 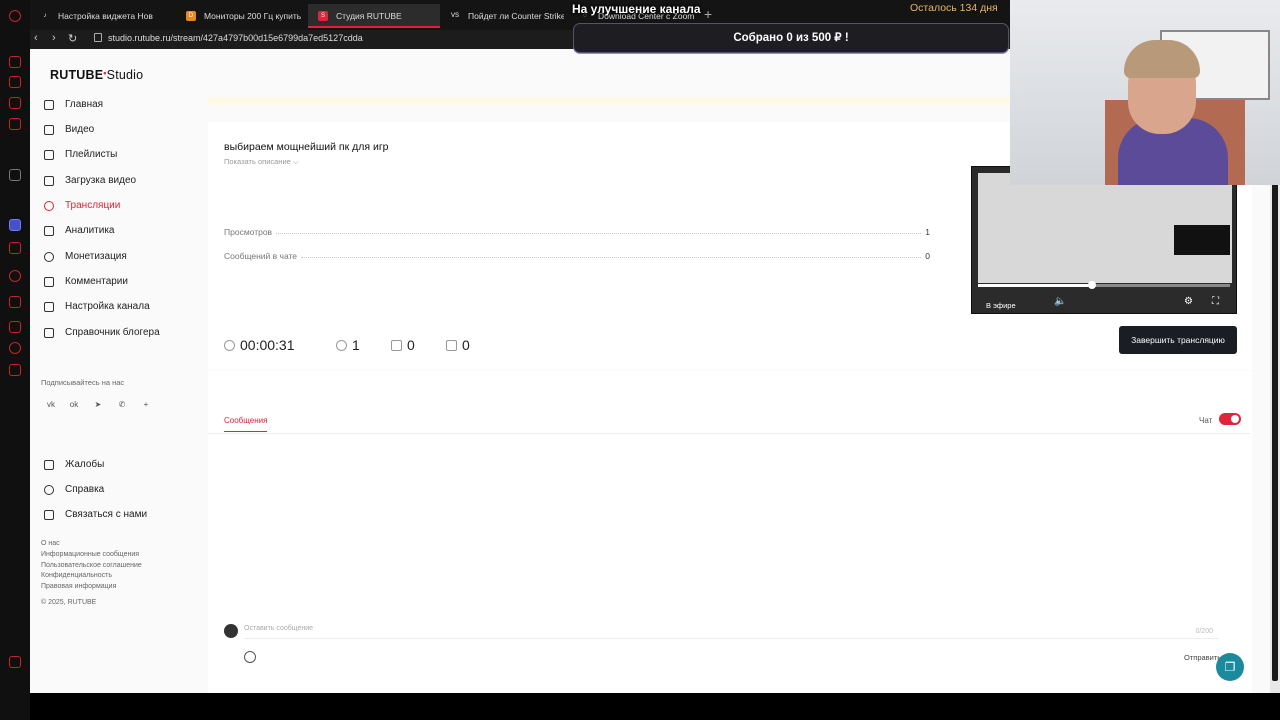 I want to click on nav-item-videos: Видео, so click(x=122, y=130).